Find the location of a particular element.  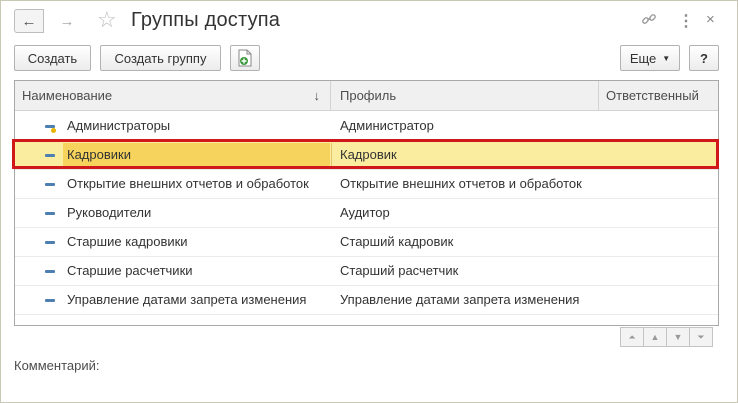

scroll-top-icon: ⏶ is located at coordinates (632, 336).